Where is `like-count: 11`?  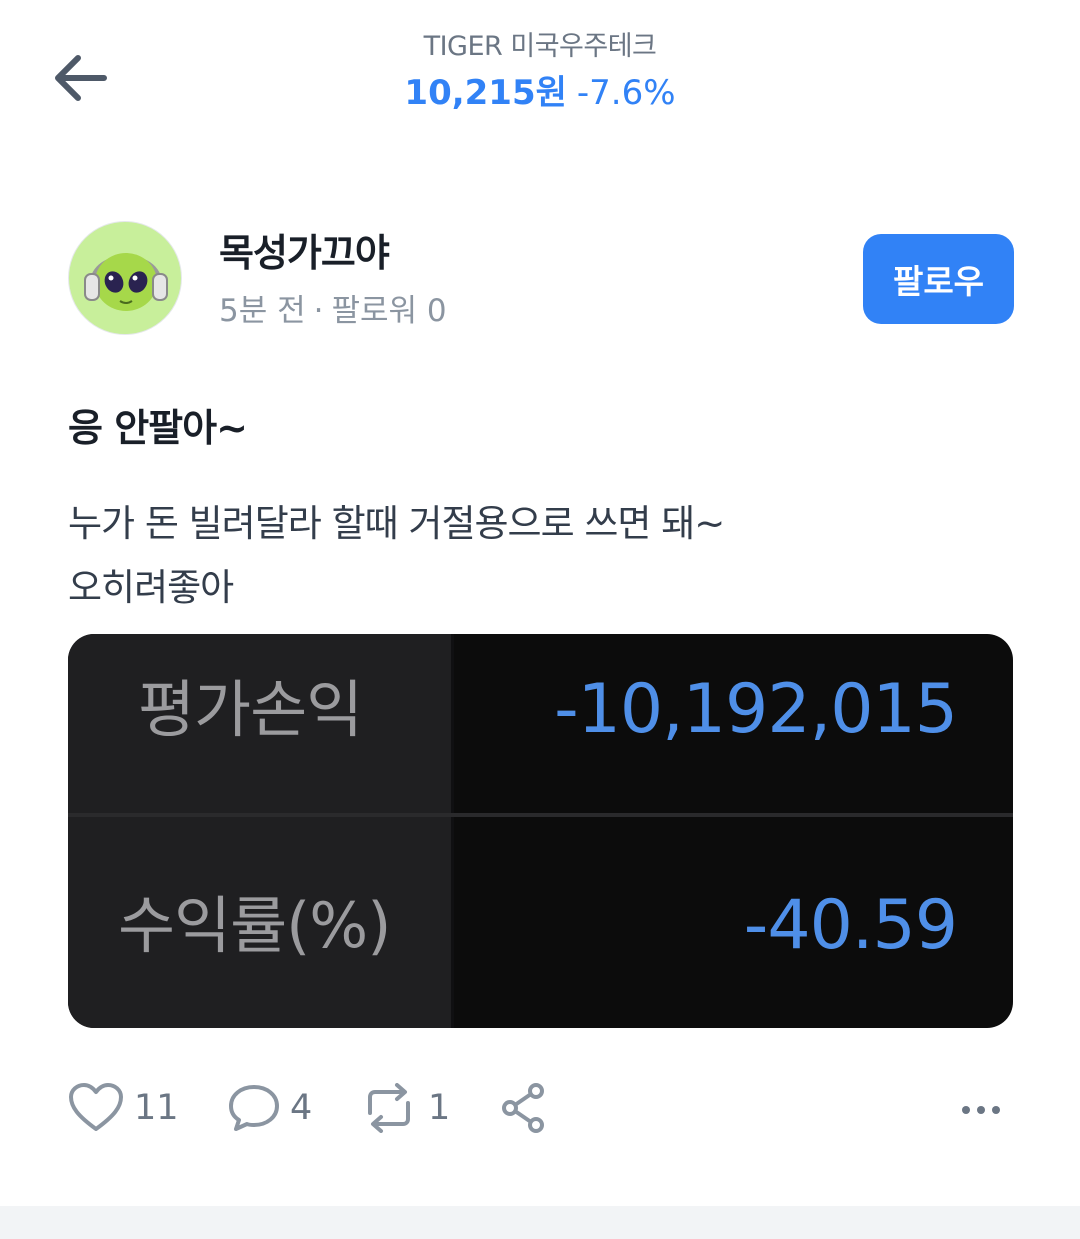 like-count: 11 is located at coordinates (156, 1108).